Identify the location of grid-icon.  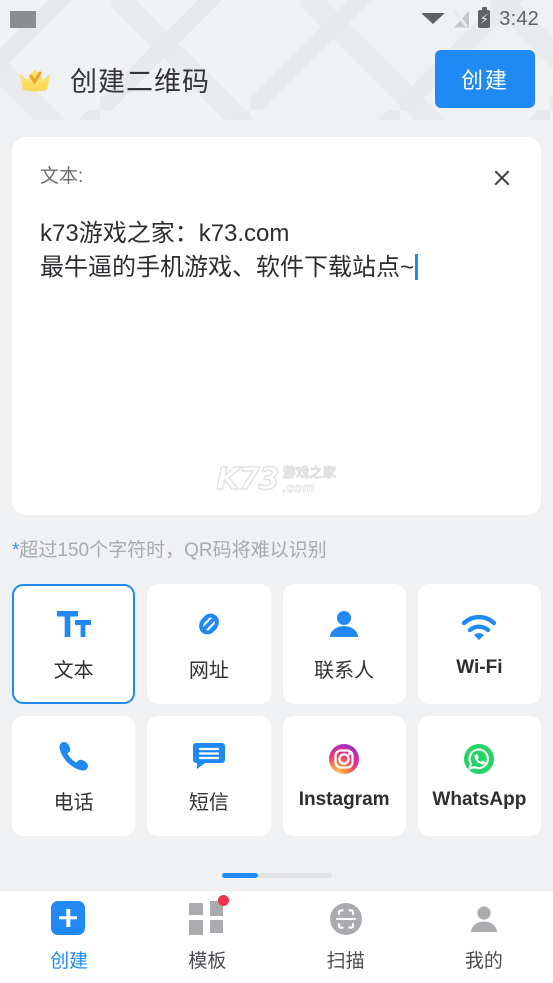
(209, 916).